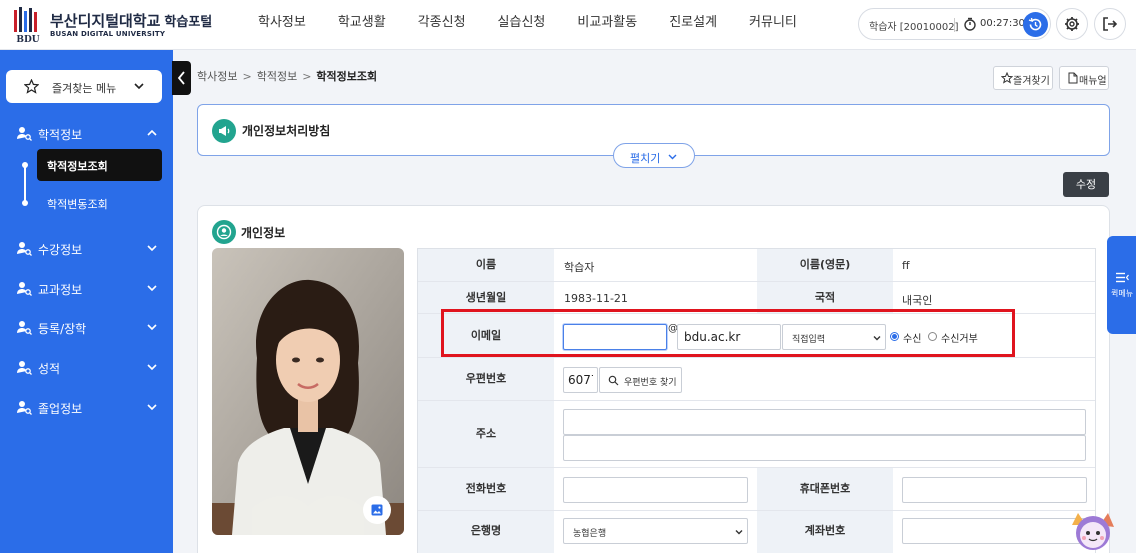 This screenshot has height=553, width=1136. I want to click on nav-item-campus-life: 학교생활, so click(362, 25).